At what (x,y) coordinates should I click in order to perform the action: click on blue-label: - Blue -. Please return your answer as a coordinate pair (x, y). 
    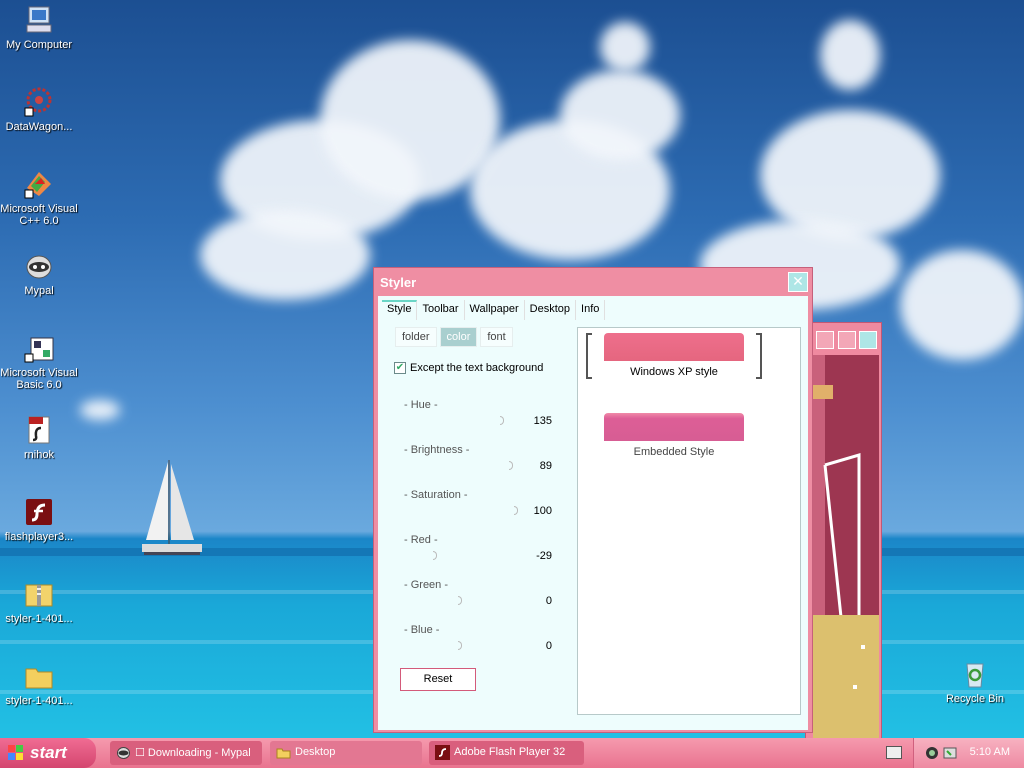
    Looking at the image, I should click on (422, 630).